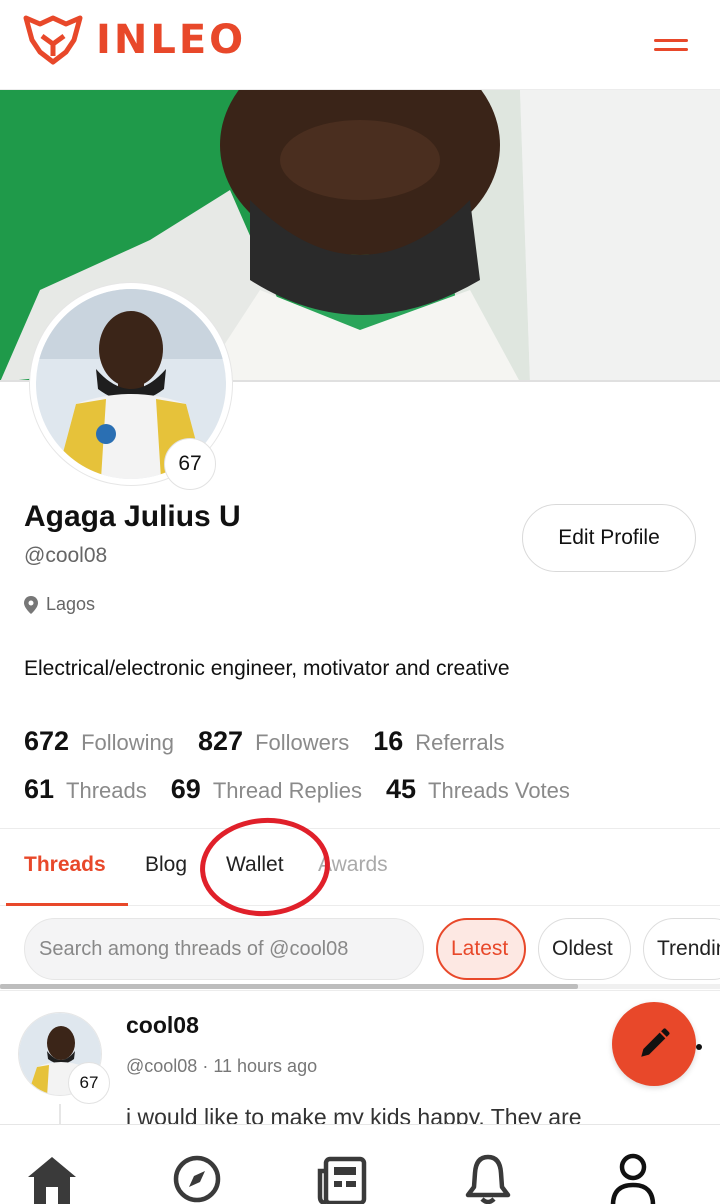 Image resolution: width=720 pixels, height=1204 pixels. Describe the element at coordinates (46, 741) in the screenshot. I see `following-count: 672` at that location.